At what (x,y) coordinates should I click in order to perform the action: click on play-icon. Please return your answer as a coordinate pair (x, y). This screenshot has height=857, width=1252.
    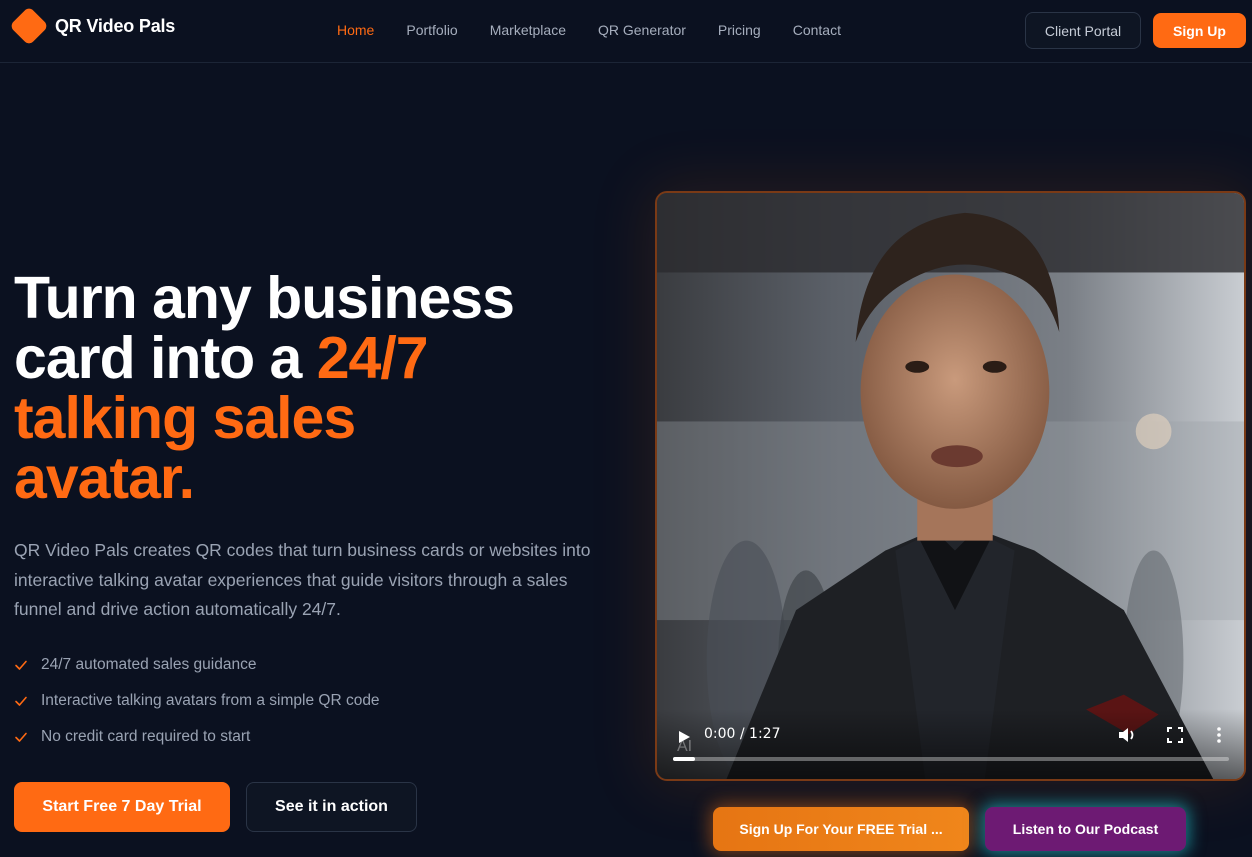
    Looking at the image, I should click on (684, 737).